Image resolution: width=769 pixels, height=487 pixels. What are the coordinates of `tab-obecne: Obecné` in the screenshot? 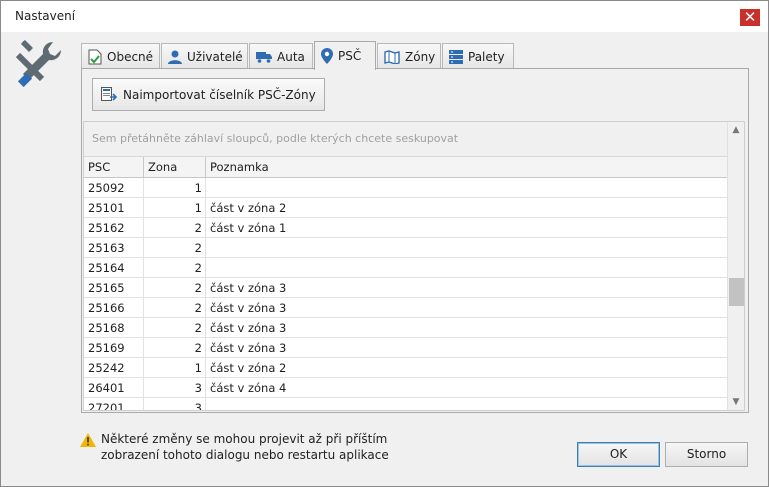 It's located at (120, 56).